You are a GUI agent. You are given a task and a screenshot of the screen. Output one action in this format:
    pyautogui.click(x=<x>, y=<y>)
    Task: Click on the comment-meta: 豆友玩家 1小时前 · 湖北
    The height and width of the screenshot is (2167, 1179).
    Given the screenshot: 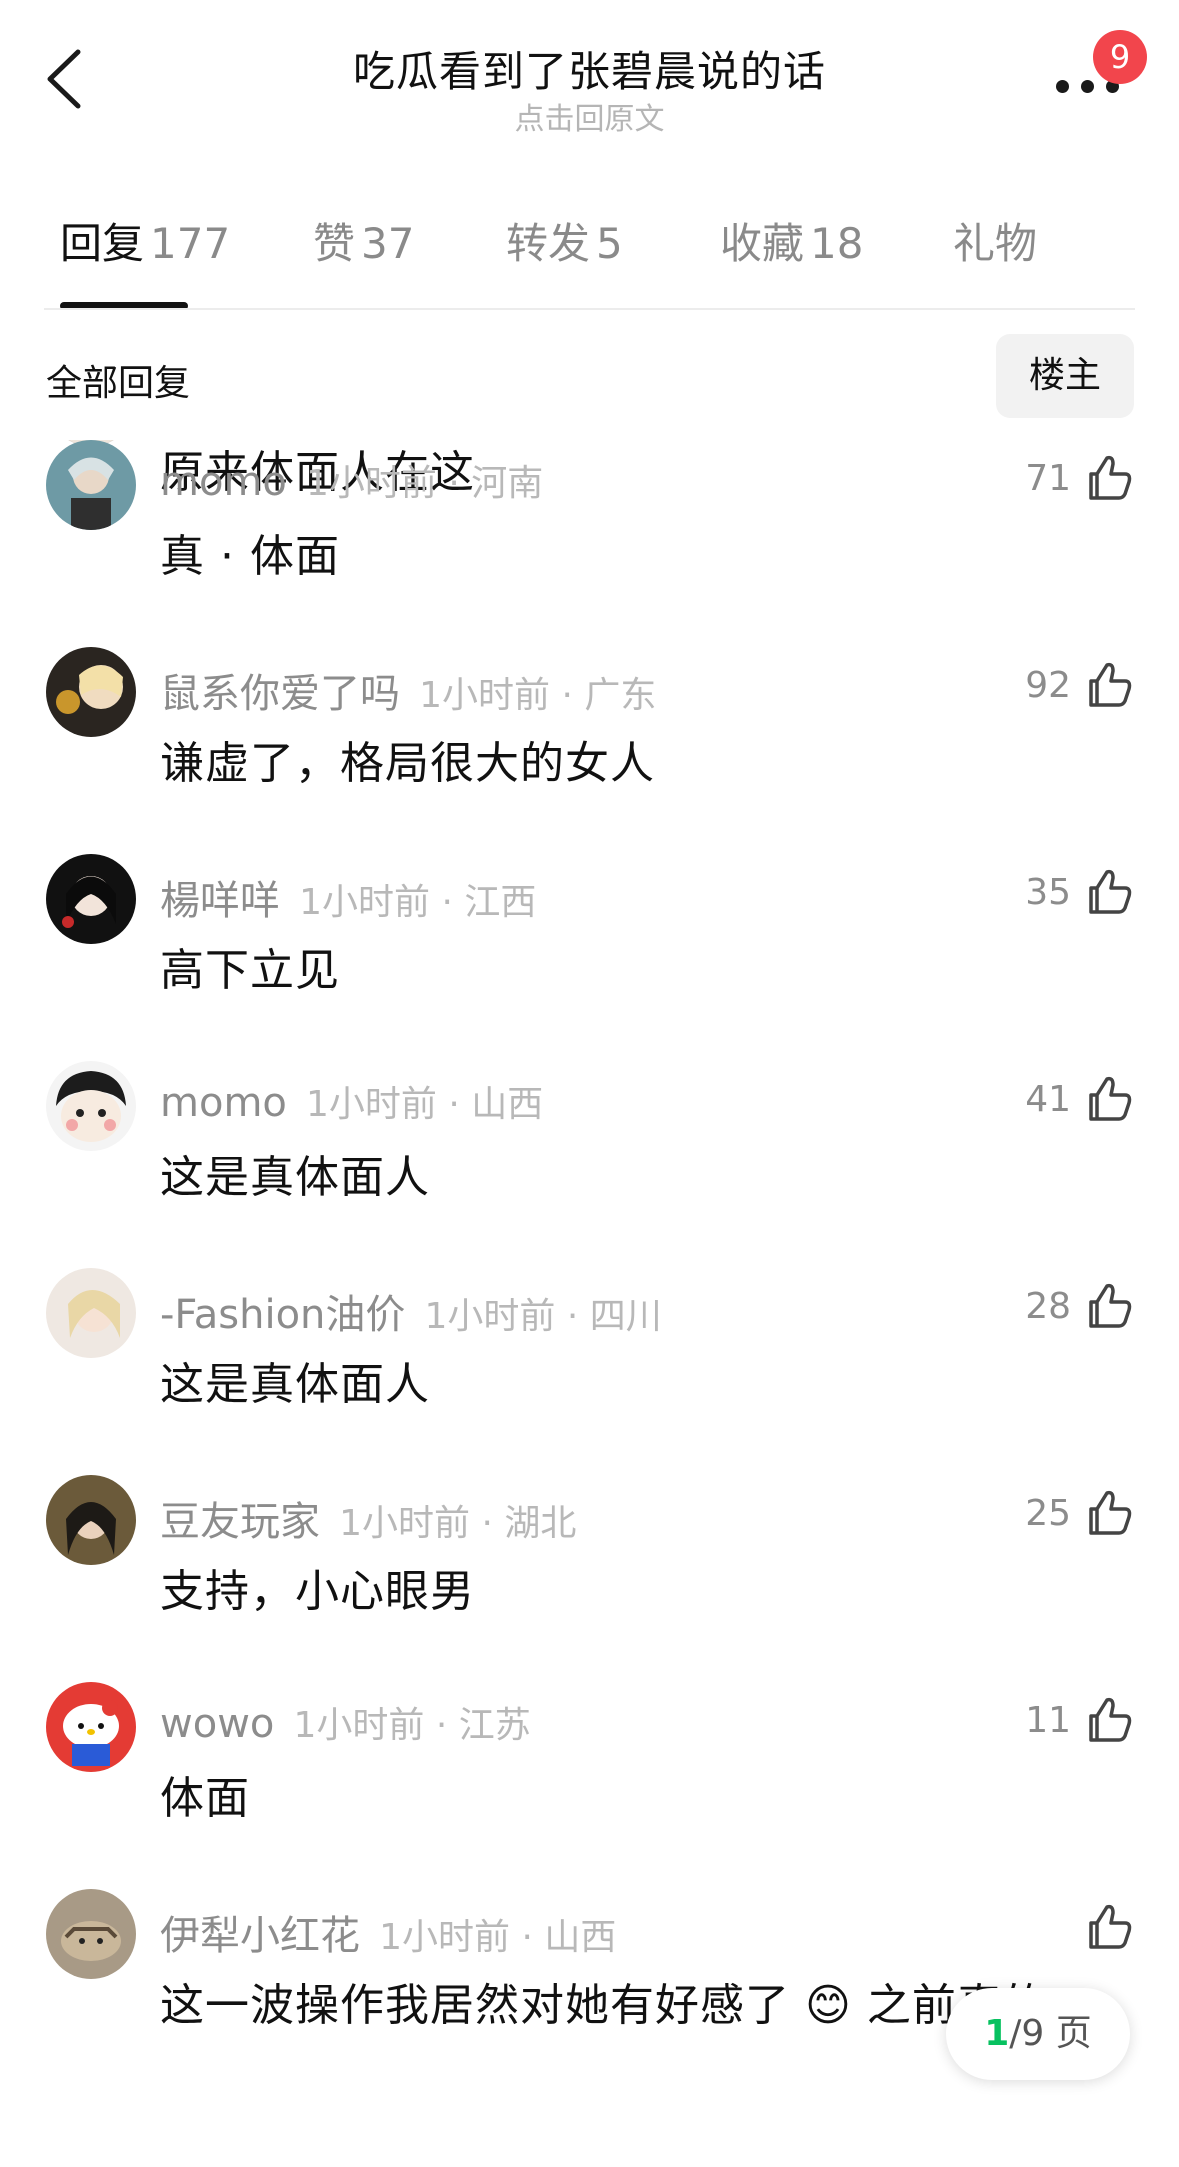 What is the action you would take?
    pyautogui.click(x=368, y=1518)
    